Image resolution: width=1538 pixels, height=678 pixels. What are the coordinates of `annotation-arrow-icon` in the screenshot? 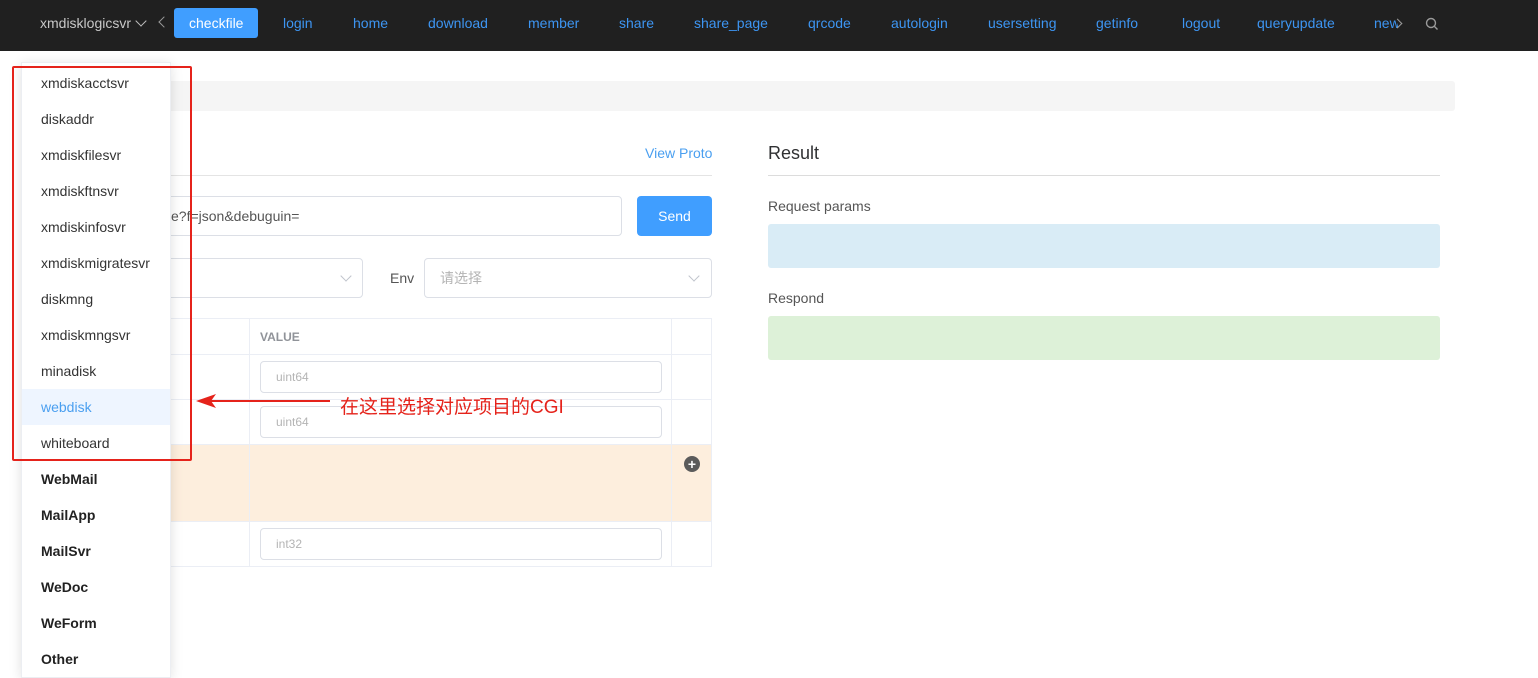 It's located at (263, 401).